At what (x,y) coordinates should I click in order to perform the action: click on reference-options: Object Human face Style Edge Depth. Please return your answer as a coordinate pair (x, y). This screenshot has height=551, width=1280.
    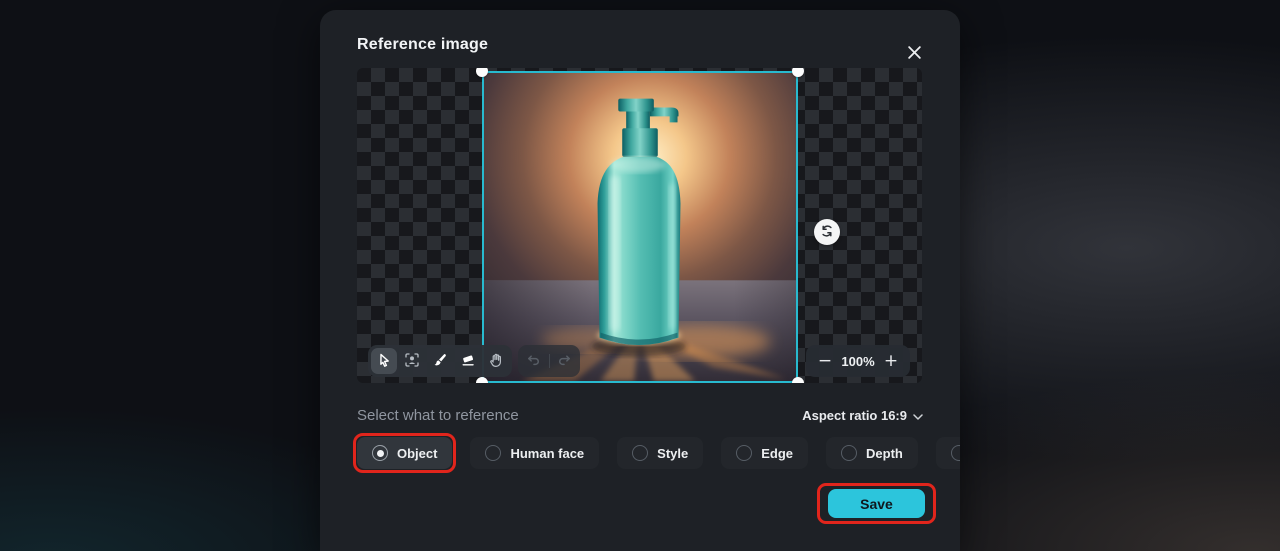
    Looking at the image, I should click on (656, 453).